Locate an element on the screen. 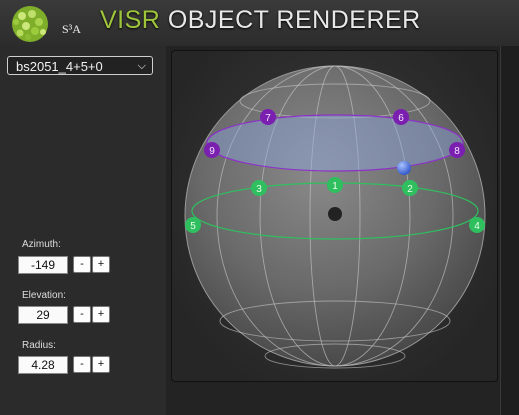  azimuth-label: Azimuth: is located at coordinates (41, 244).